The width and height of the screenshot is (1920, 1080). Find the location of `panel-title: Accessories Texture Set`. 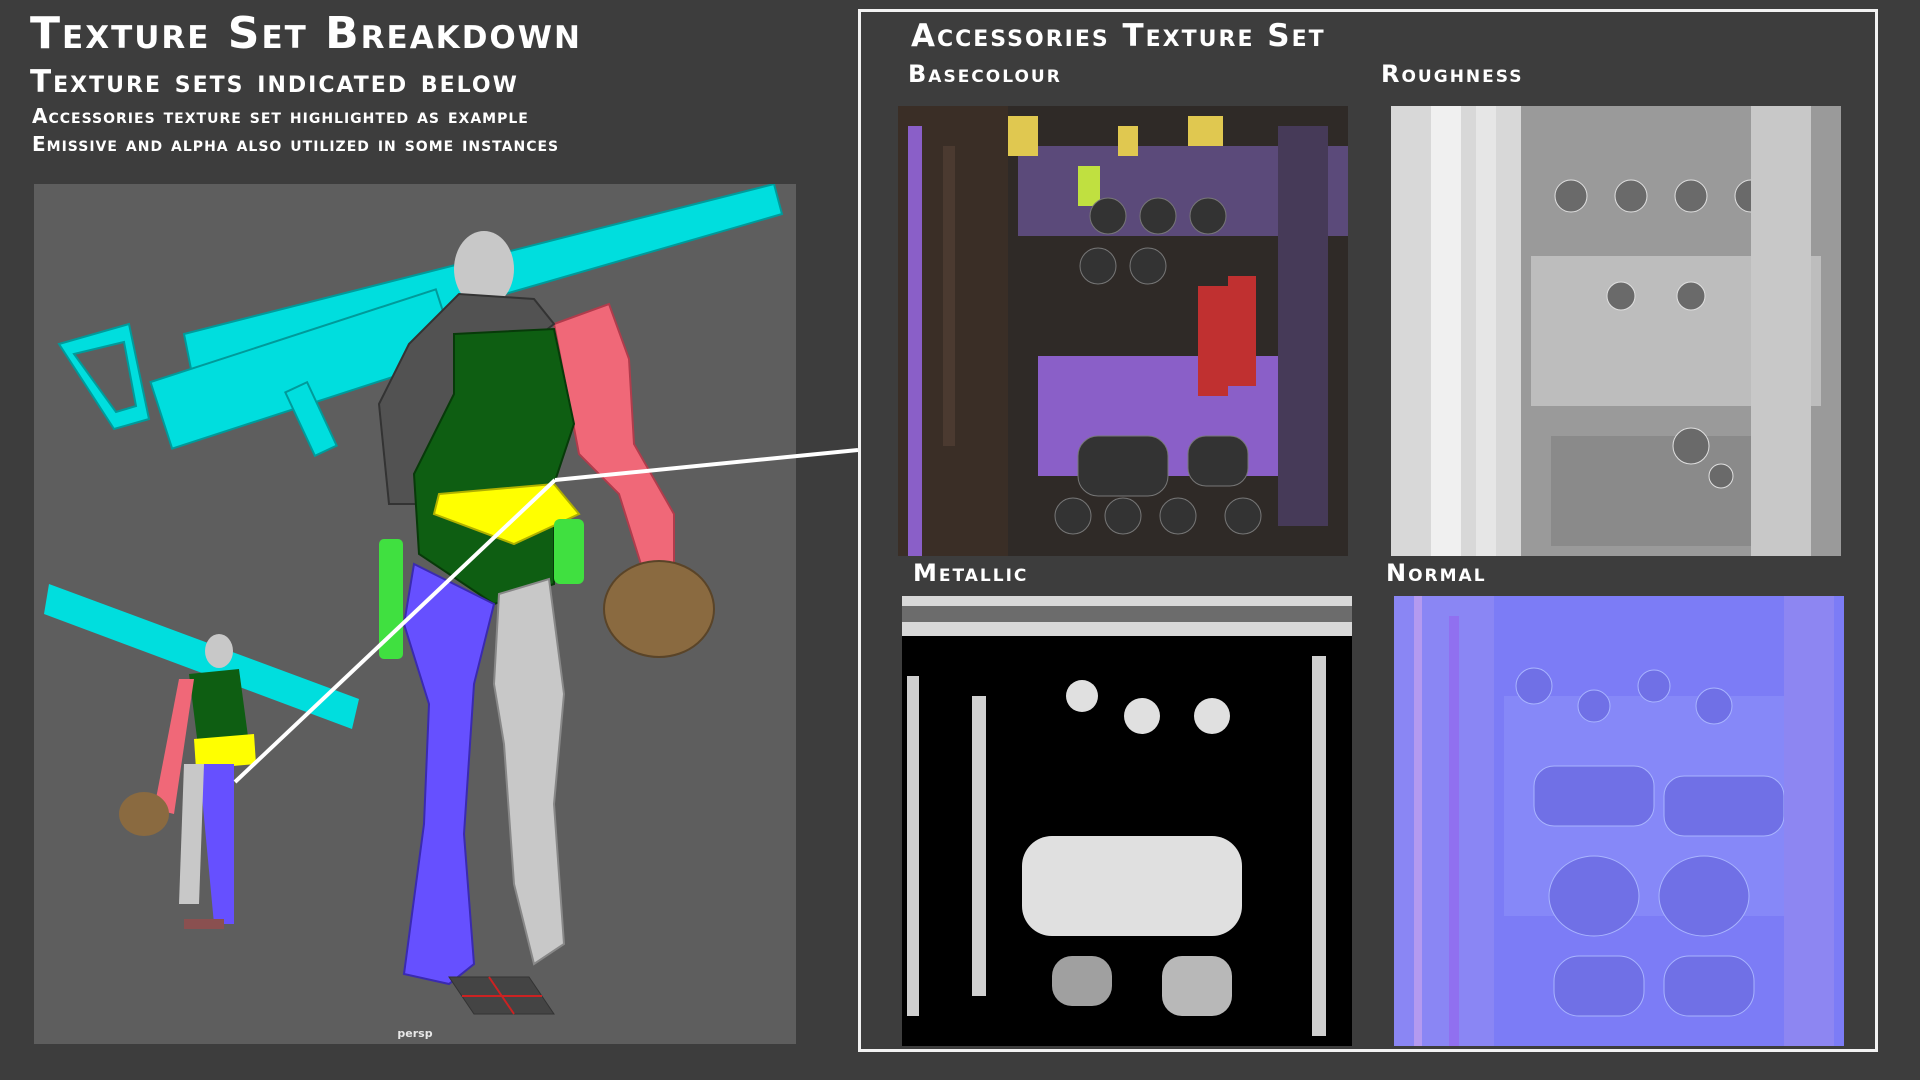

panel-title: Accessories Texture Set is located at coordinates (1118, 36).